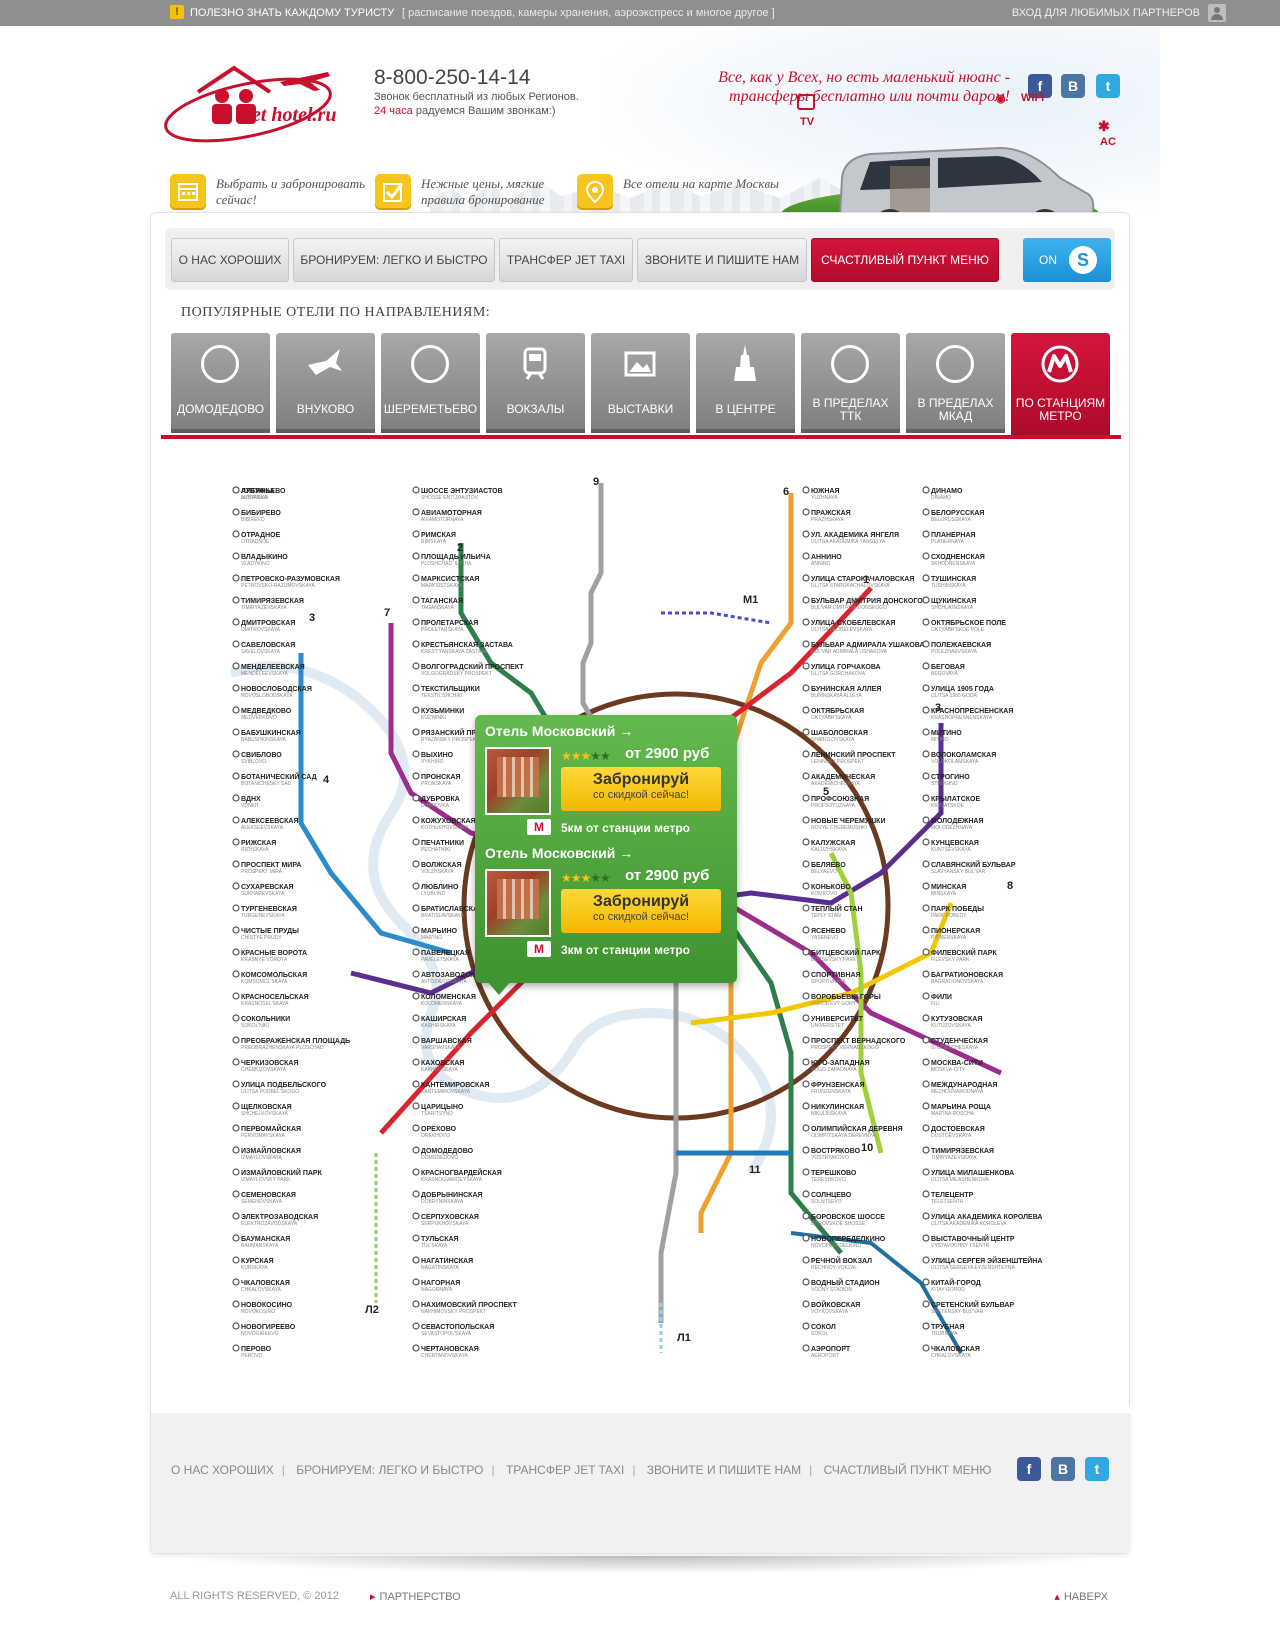  What do you see at coordinates (452, 909) in the screenshot?
I see `station-label: БРАТИСЛАВСКАЯ` at bounding box center [452, 909].